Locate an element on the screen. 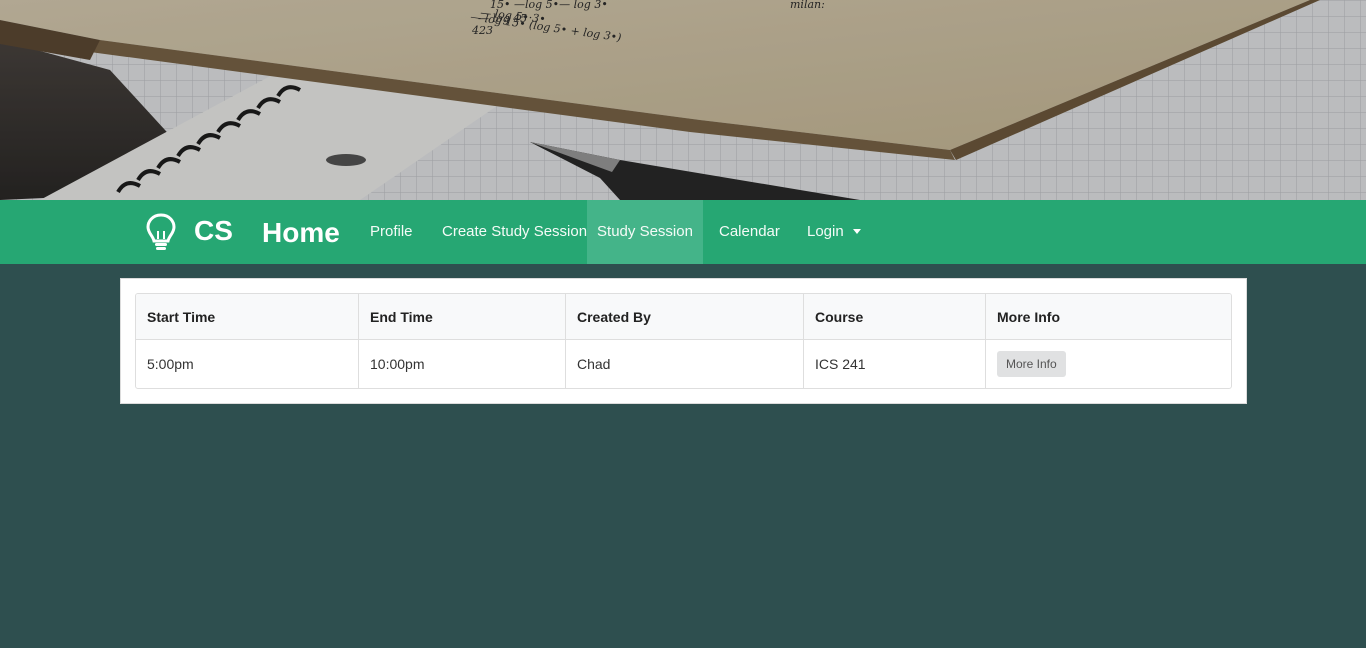  header-created-by: Created By is located at coordinates (685, 316).